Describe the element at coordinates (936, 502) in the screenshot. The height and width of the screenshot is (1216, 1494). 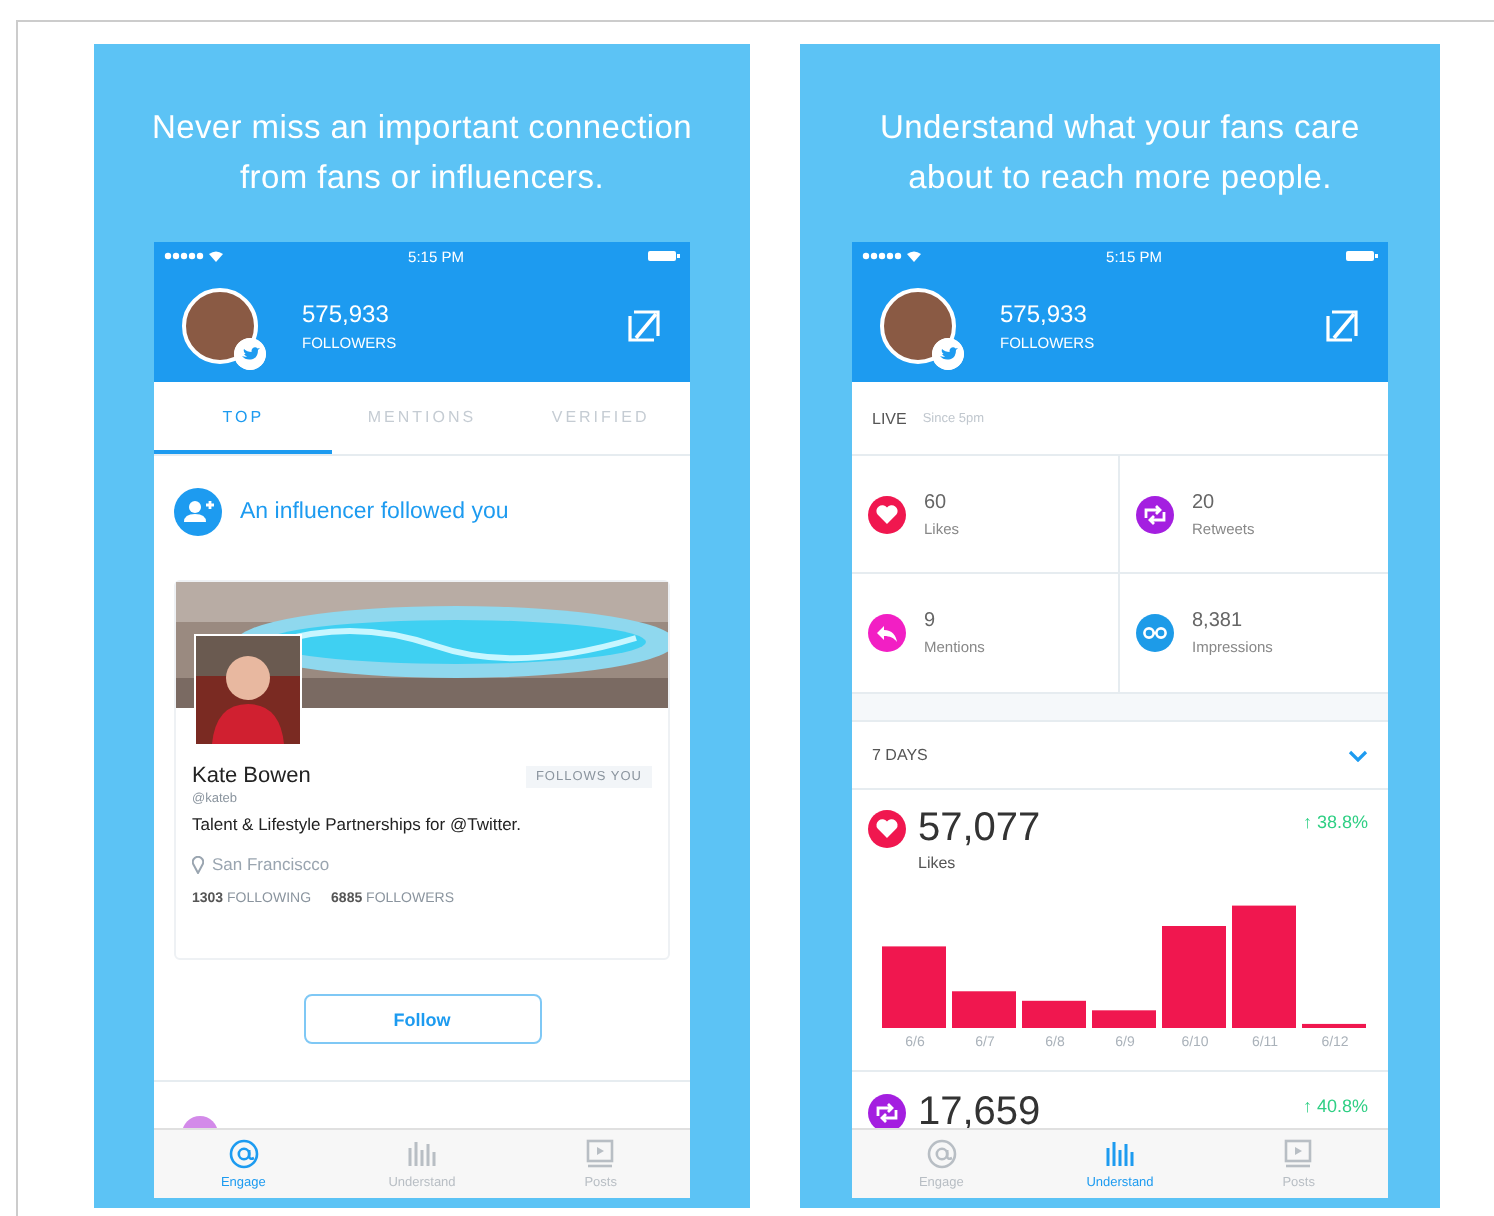
I see `stat-value: 60` at that location.